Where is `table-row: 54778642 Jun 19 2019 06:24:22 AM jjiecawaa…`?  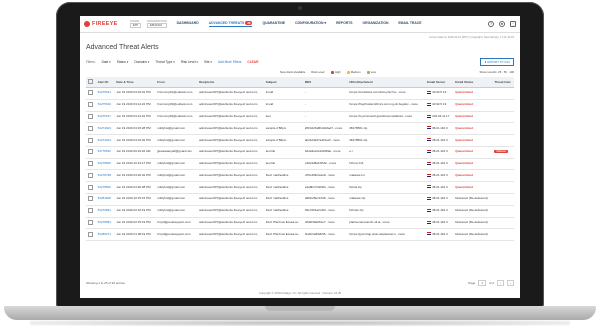
table-row: 54778642 Jun 19 2019 06:24:22 AM jjiecawaa… is located at coordinates (300, 152).